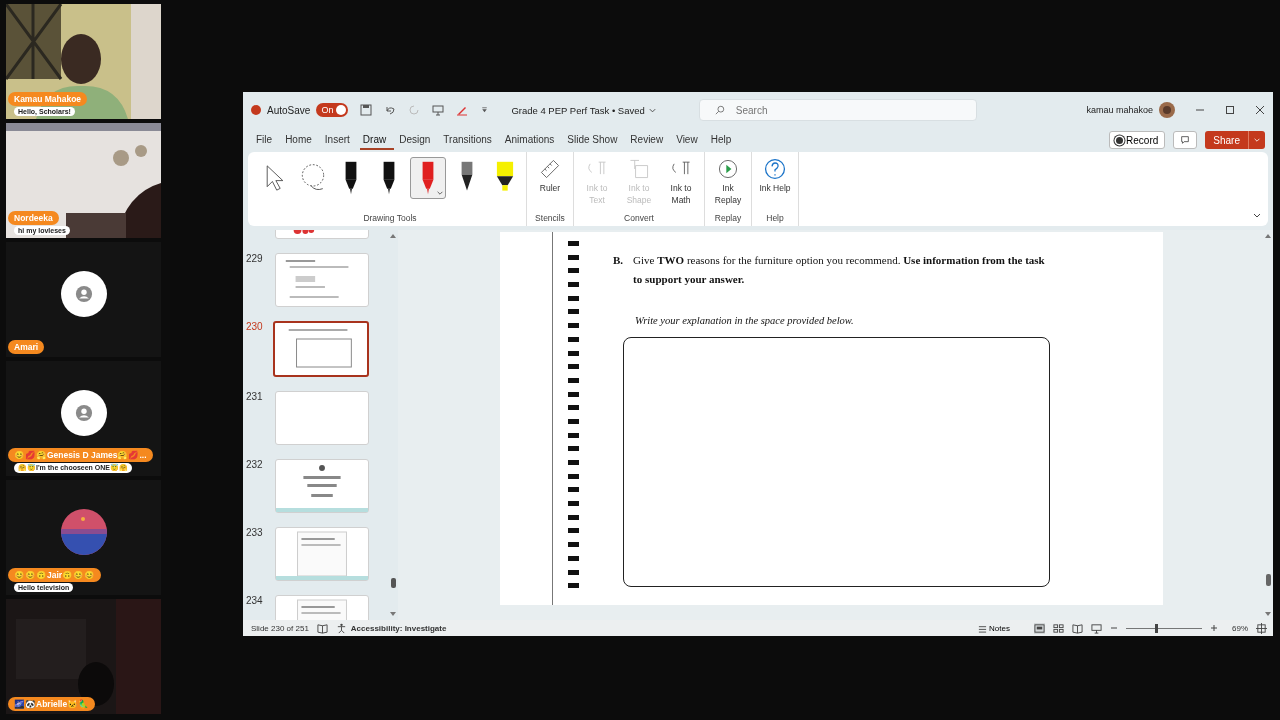 The image size is (1280, 720). Describe the element at coordinates (322, 628) in the screenshot. I see `book-icon` at that location.